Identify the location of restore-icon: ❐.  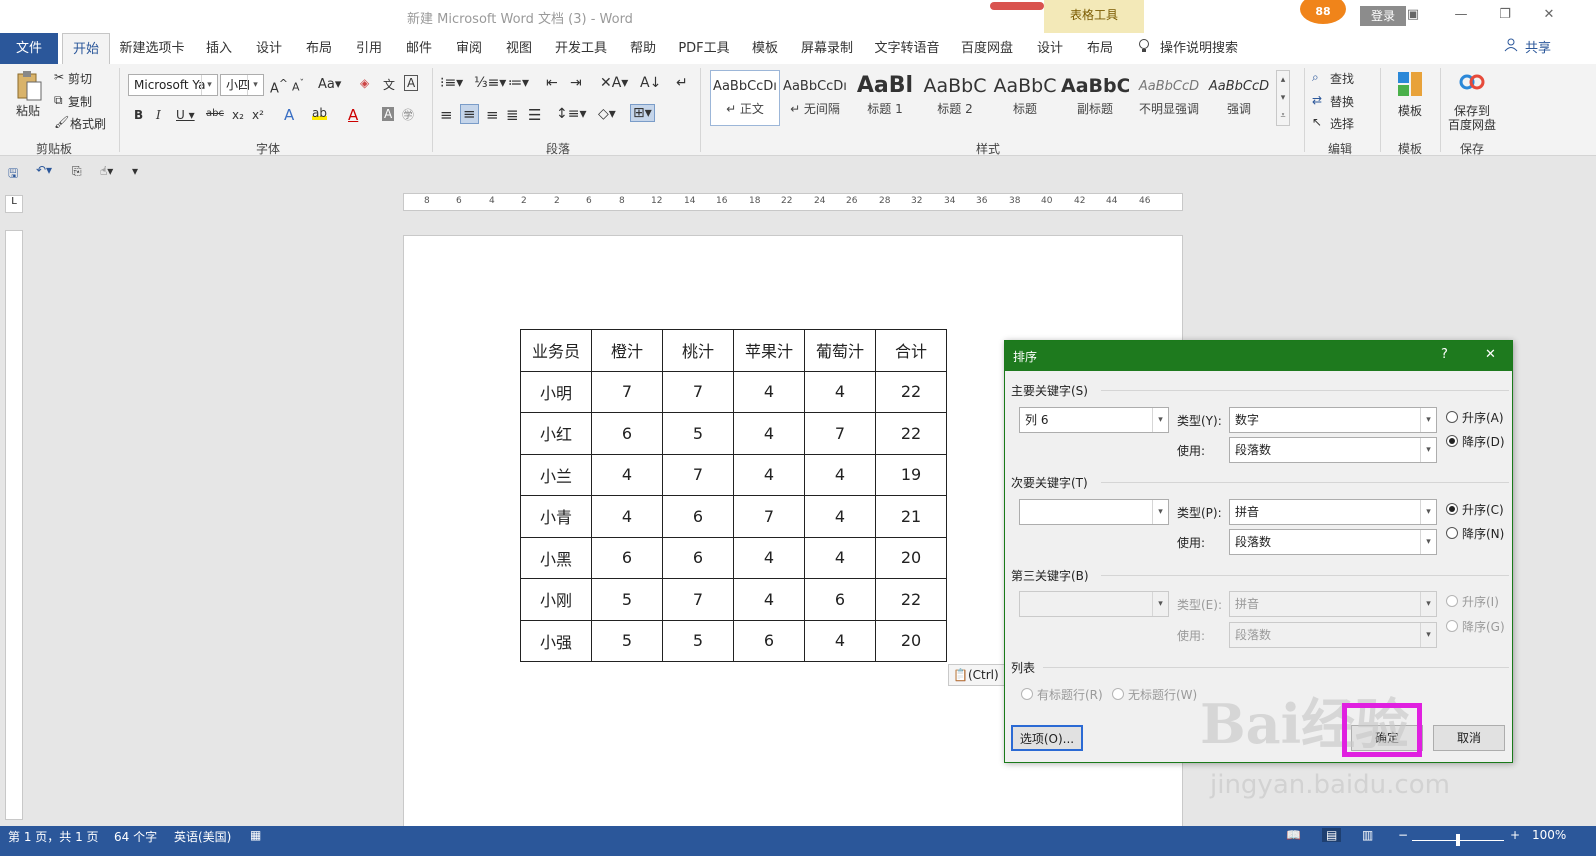
(1505, 14).